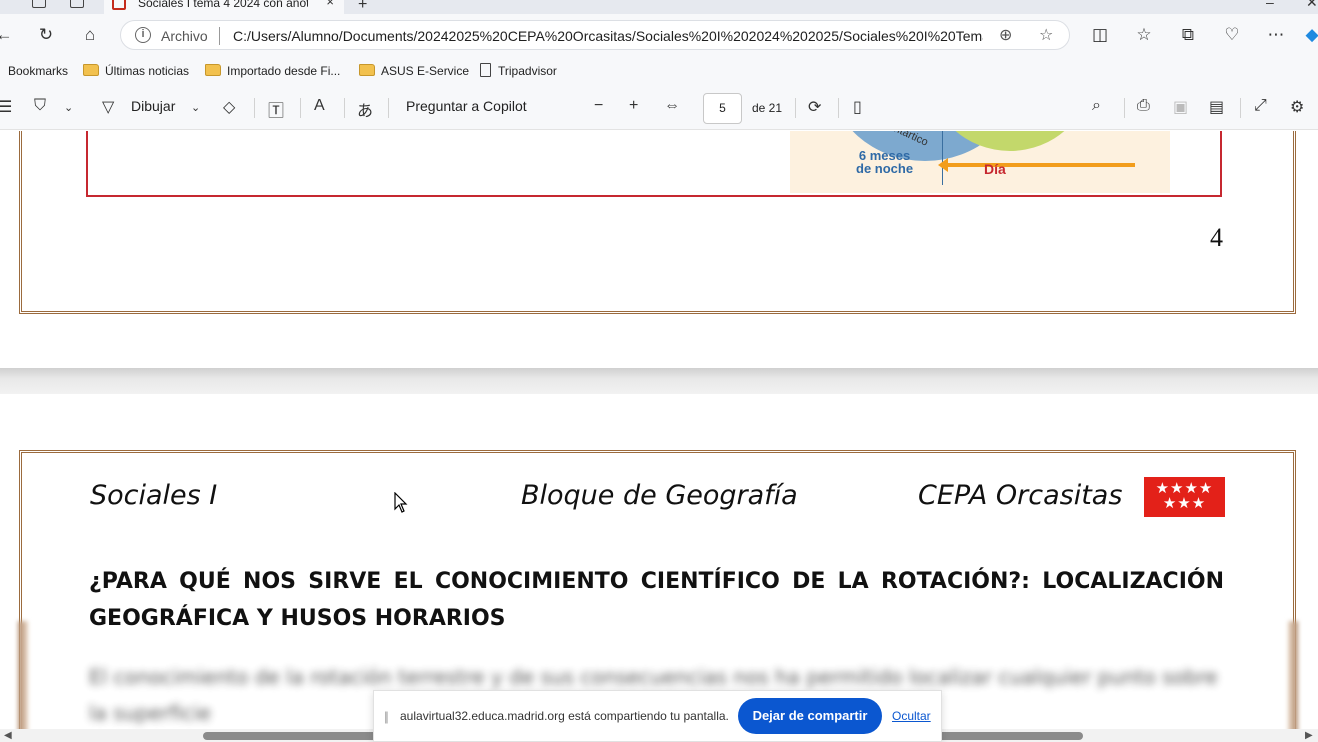 The image size is (1318, 742). What do you see at coordinates (386, 716) in the screenshot?
I see `drag-handle-icon: ||` at bounding box center [386, 716].